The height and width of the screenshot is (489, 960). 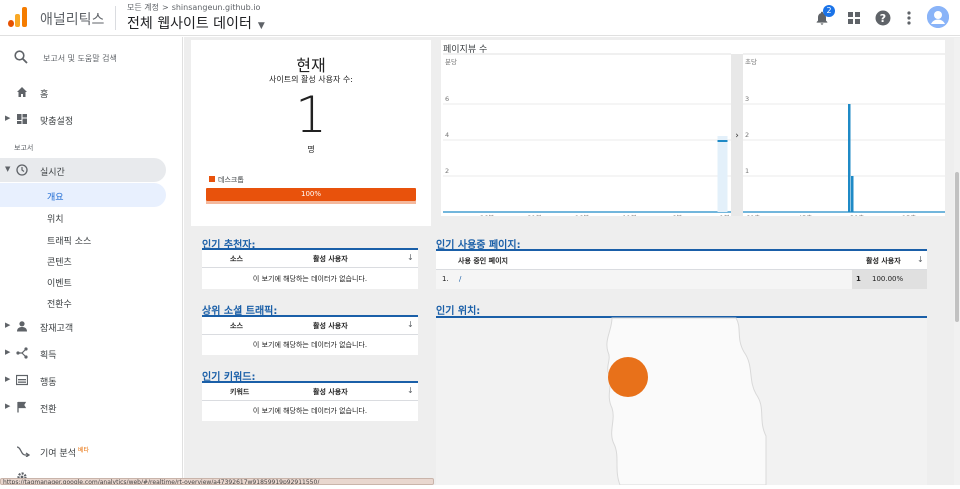 I want to click on sidebar-item-label: 개요, so click(x=55, y=198).